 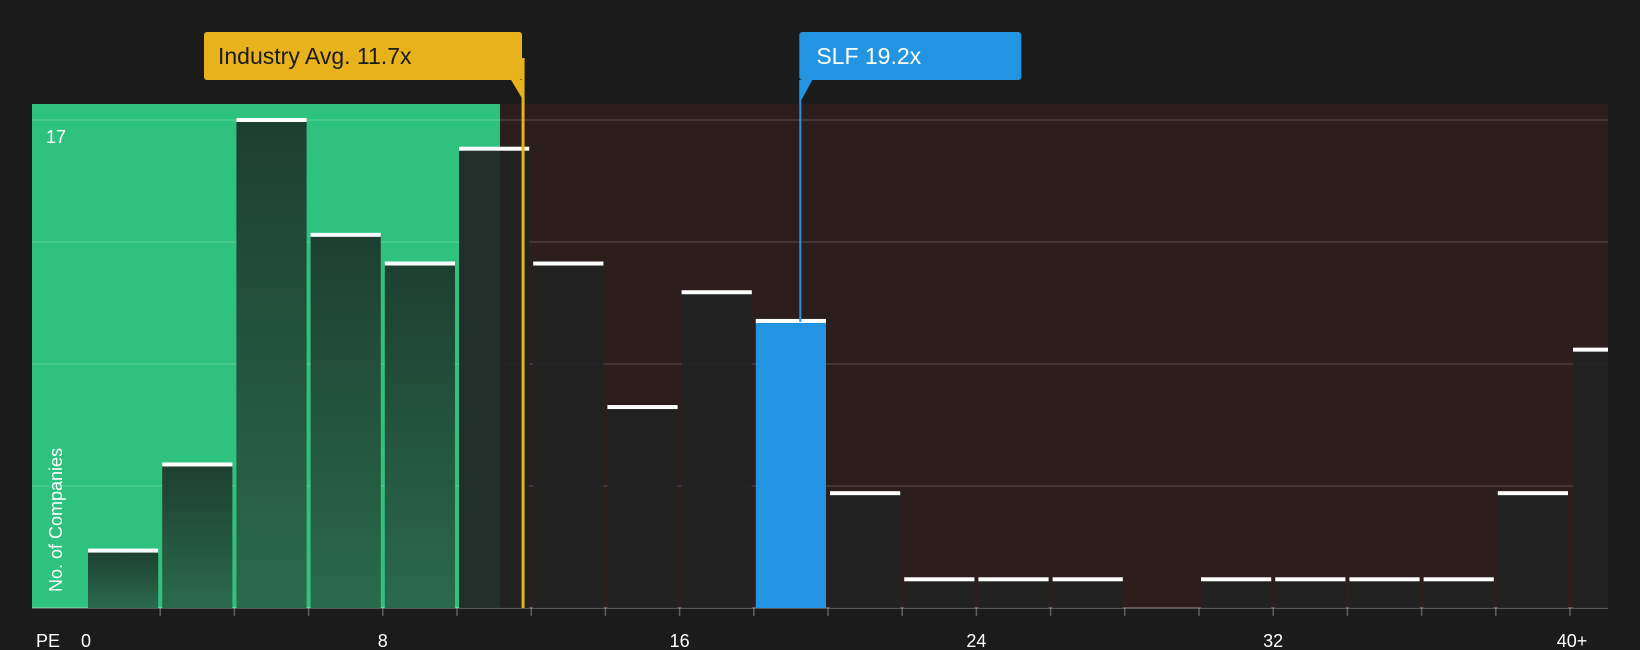 What do you see at coordinates (86, 640) in the screenshot?
I see `x-tick-label: 0` at bounding box center [86, 640].